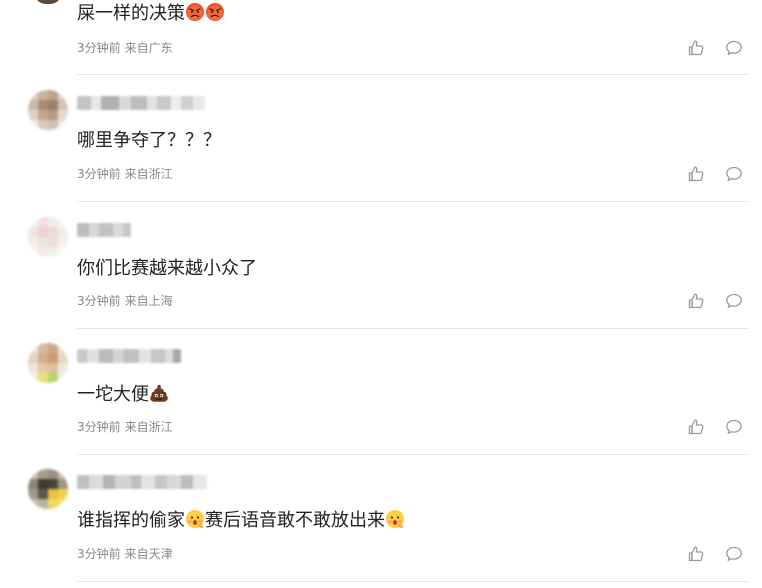 This screenshot has height=588, width=762. I want to click on comment-text: 哪里争夺了？？？, so click(149, 140).